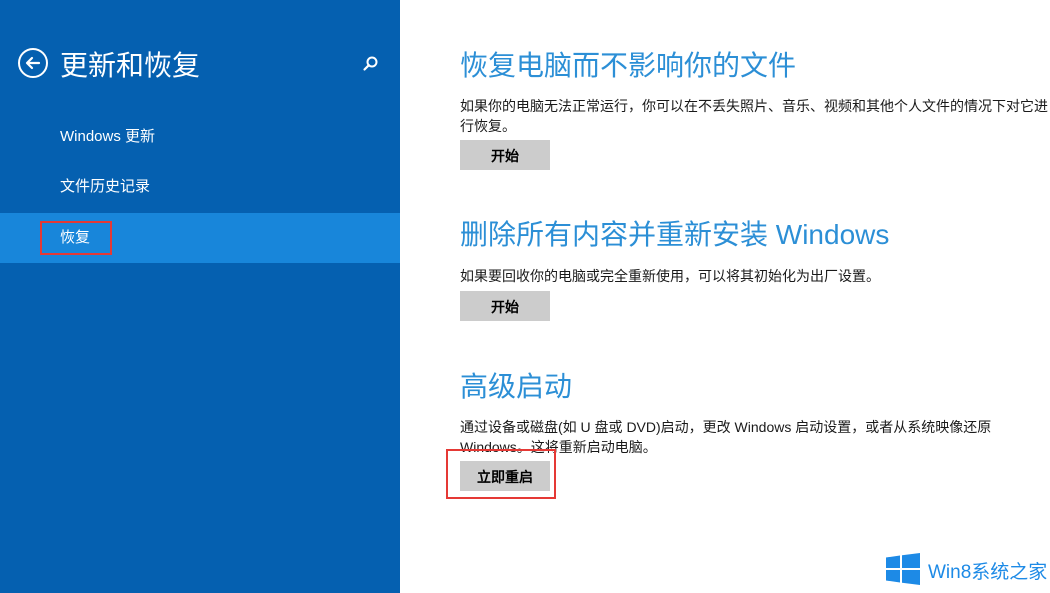  I want to click on sidebar-item-file-history: 文件历史记录, so click(200, 187).